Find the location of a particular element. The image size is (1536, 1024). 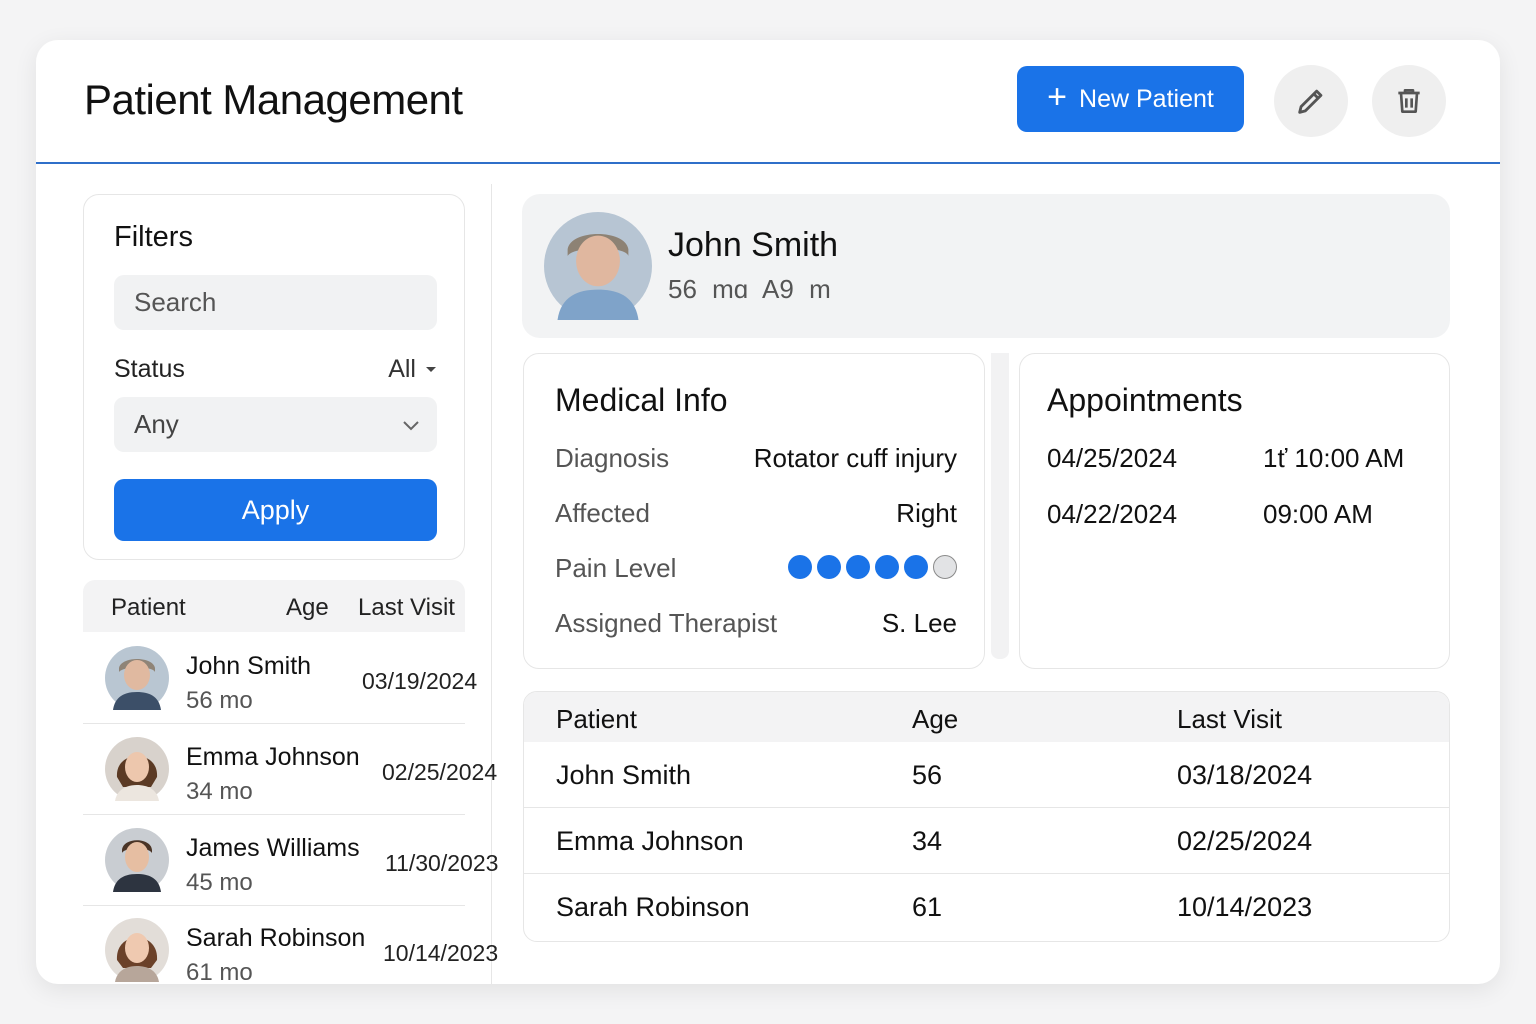

medical-row-affected: Affected Right is located at coordinates (756, 515).